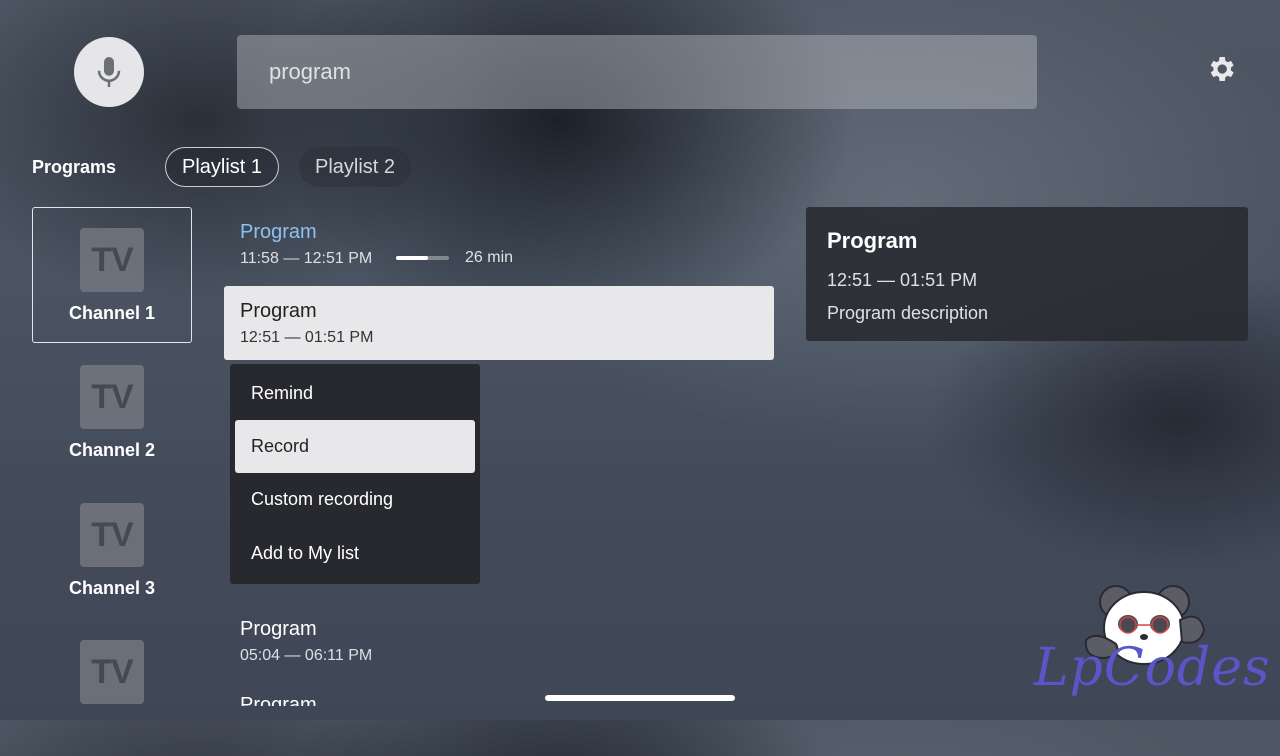  Describe the element at coordinates (355, 167) in the screenshot. I see `tab-playlist-2: Playlist 2` at that location.